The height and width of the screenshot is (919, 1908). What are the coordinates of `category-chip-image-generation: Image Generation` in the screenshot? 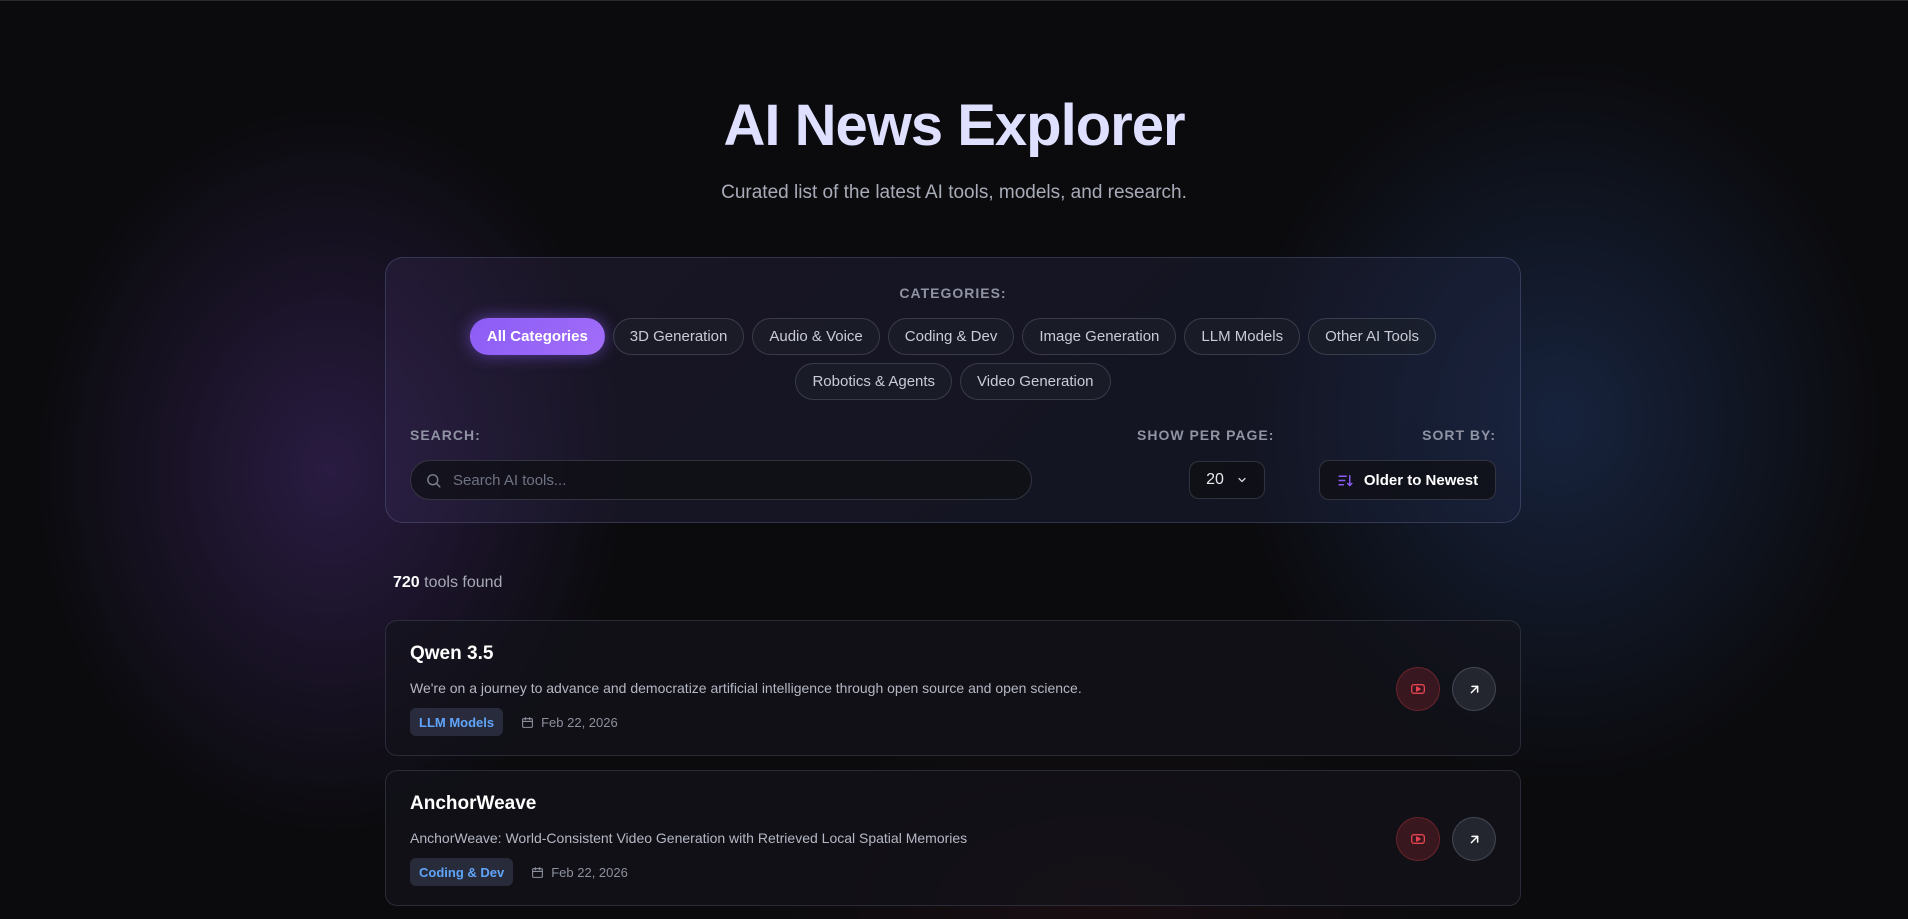 It's located at (1099, 336).